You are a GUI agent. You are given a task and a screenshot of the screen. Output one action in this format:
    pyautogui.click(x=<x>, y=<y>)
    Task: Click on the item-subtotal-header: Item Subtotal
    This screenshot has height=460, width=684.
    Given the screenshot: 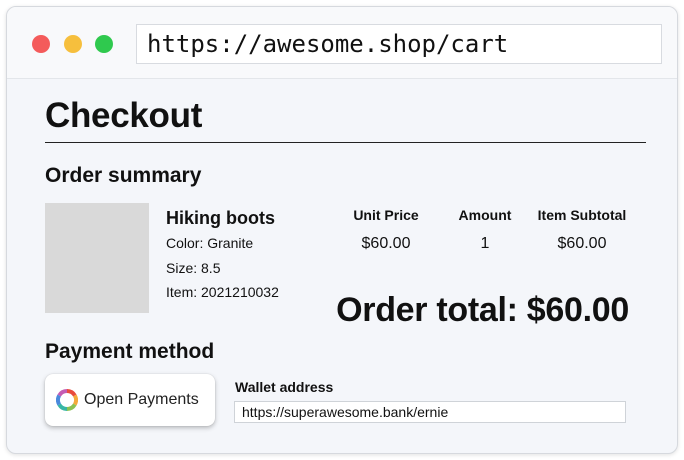 What is the action you would take?
    pyautogui.click(x=582, y=215)
    